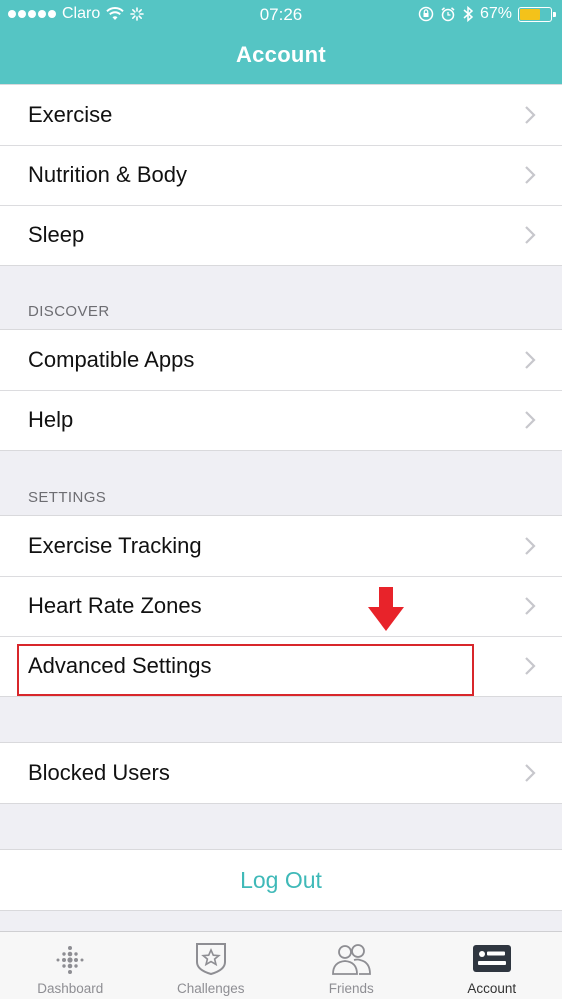 The width and height of the screenshot is (562, 999). What do you see at coordinates (115, 545) in the screenshot?
I see `list-item-label: Exercise Tracking` at bounding box center [115, 545].